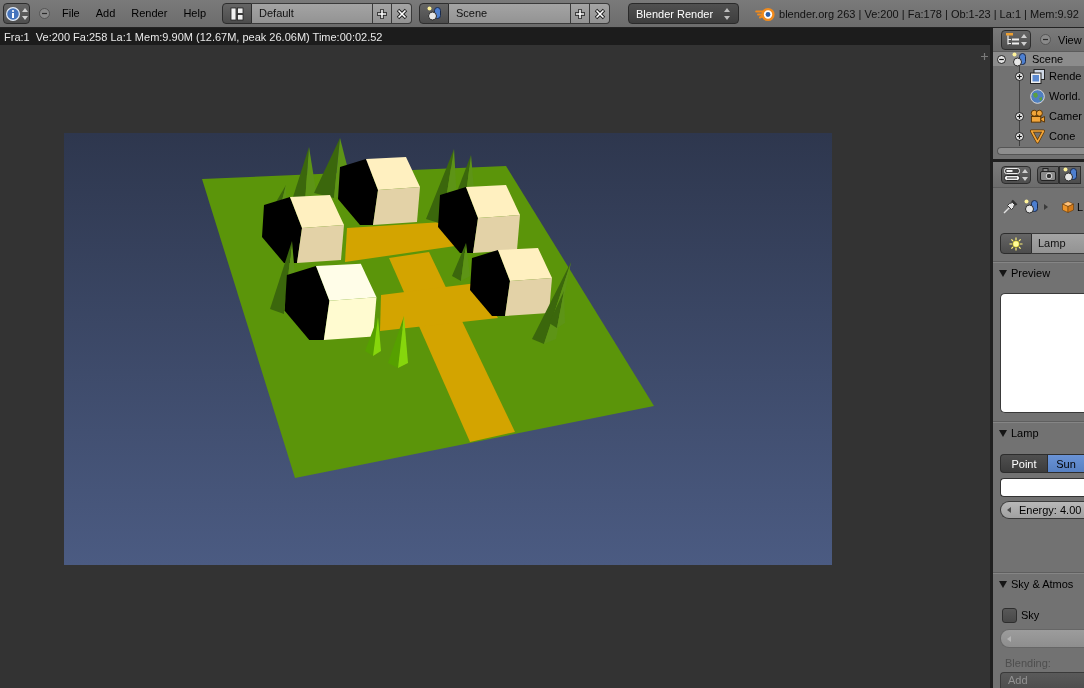  Describe the element at coordinates (1065, 463) in the screenshot. I see `lamp-type-tab: Sun` at that location.